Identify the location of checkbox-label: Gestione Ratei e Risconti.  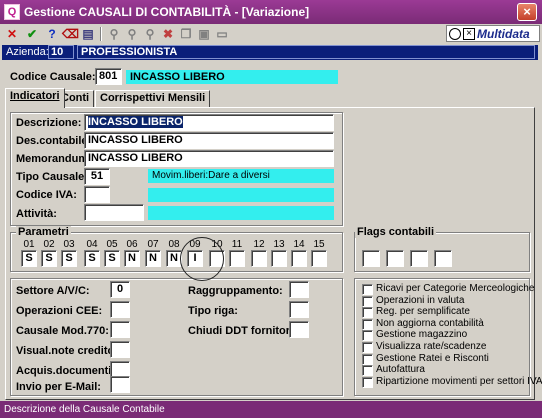
(432, 358).